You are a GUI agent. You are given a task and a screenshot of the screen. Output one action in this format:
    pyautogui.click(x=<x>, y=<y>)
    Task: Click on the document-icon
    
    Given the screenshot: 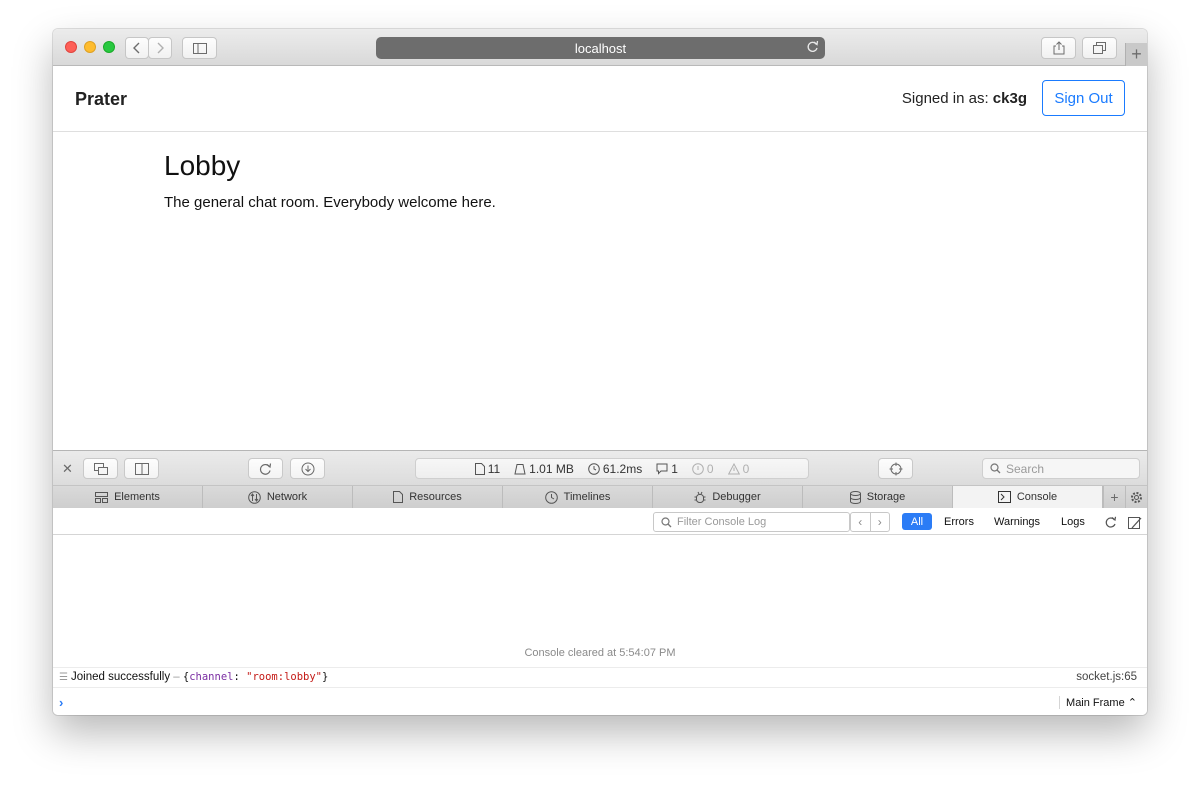 What is the action you would take?
    pyautogui.click(x=479, y=468)
    